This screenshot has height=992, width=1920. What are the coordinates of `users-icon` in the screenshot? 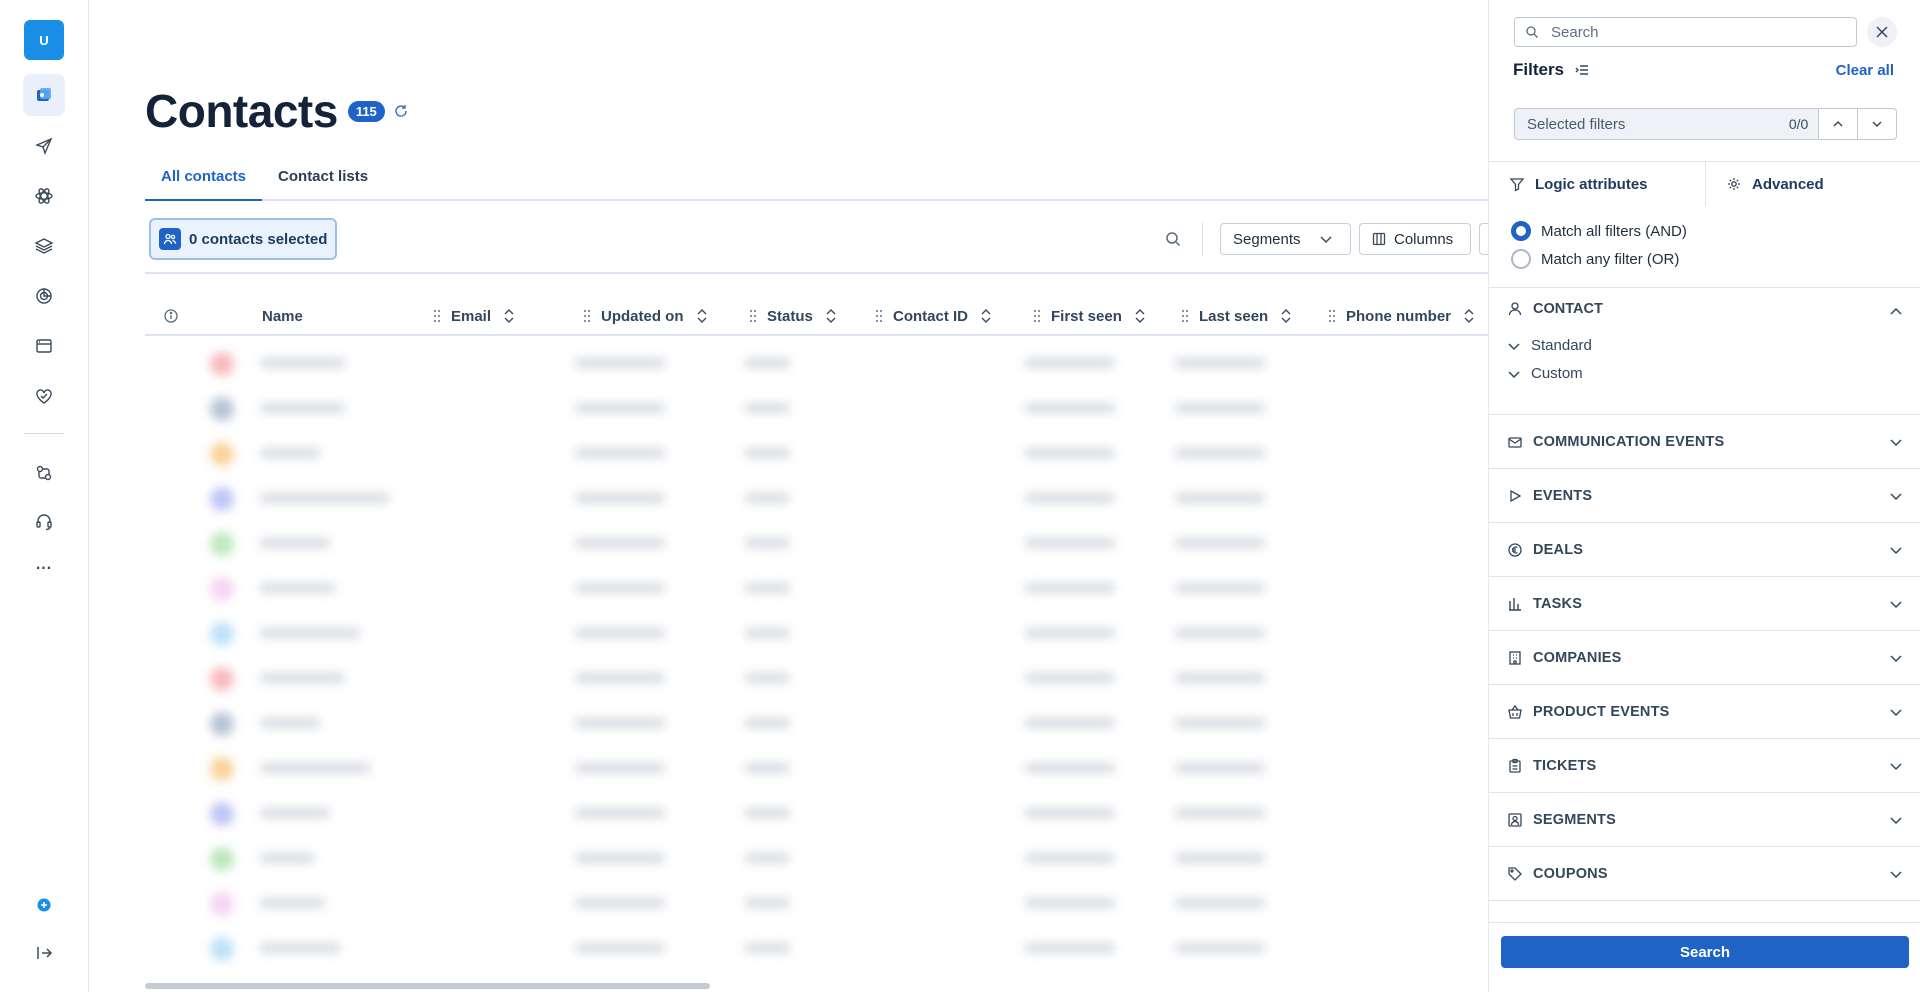 It's located at (170, 239).